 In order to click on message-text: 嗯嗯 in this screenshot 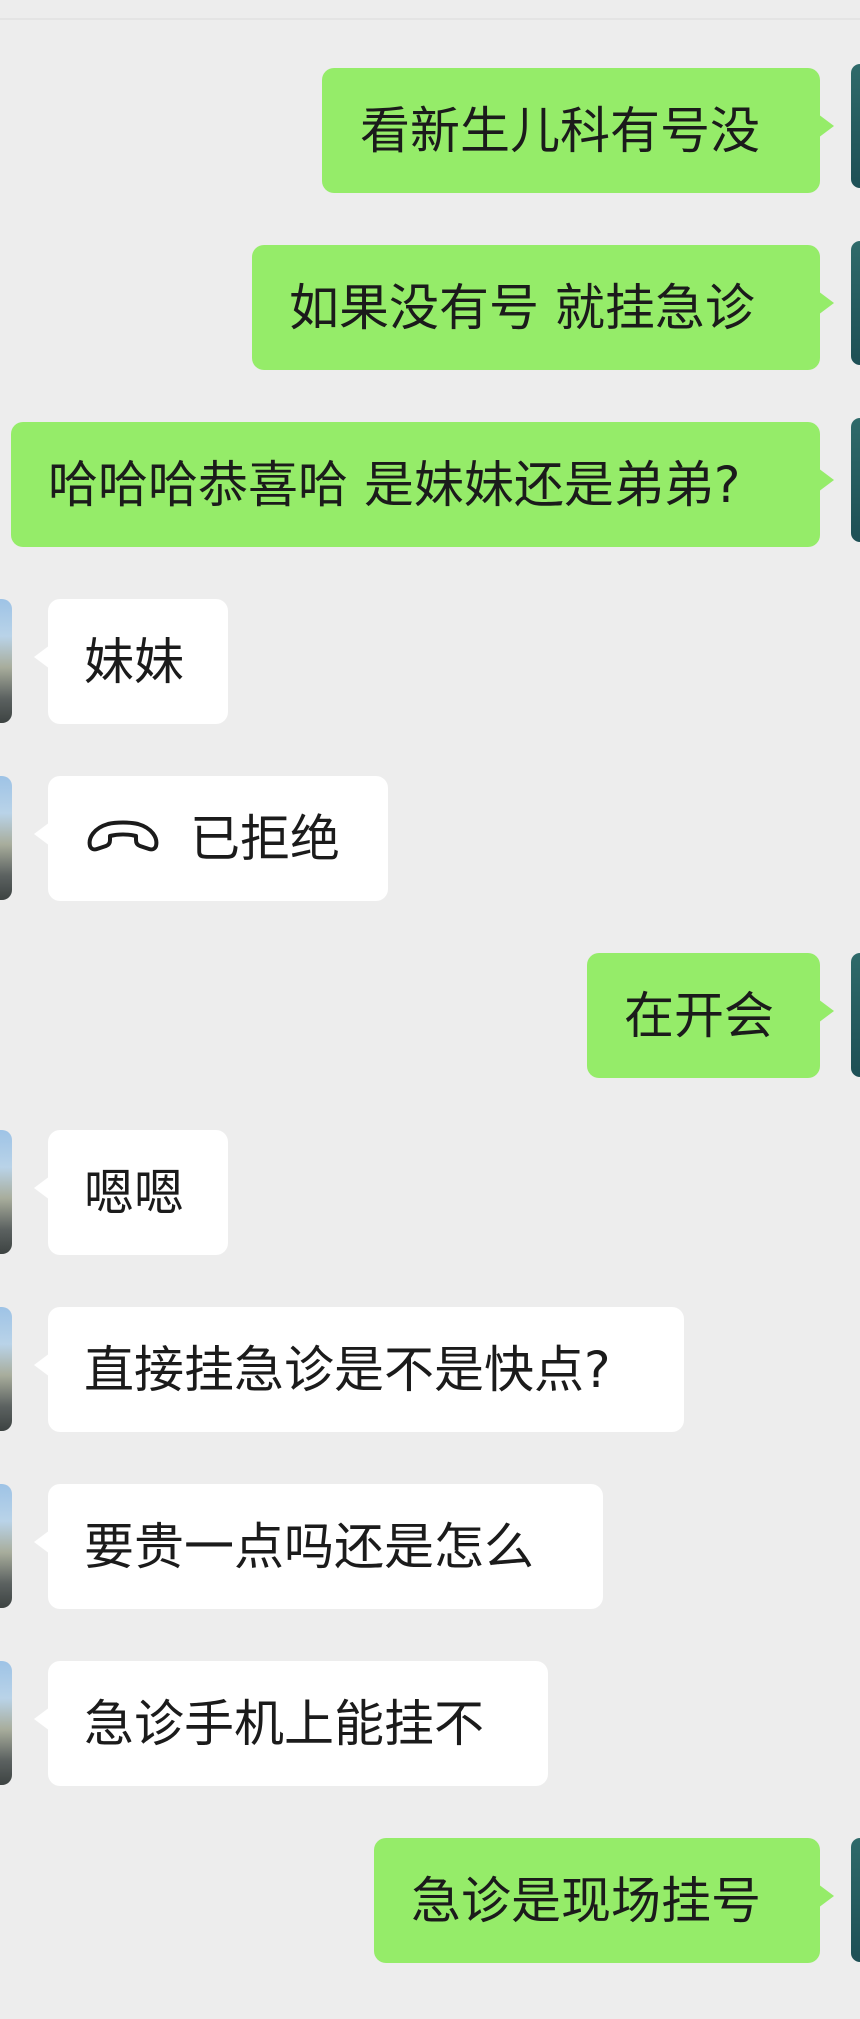, I will do `click(134, 1193)`.